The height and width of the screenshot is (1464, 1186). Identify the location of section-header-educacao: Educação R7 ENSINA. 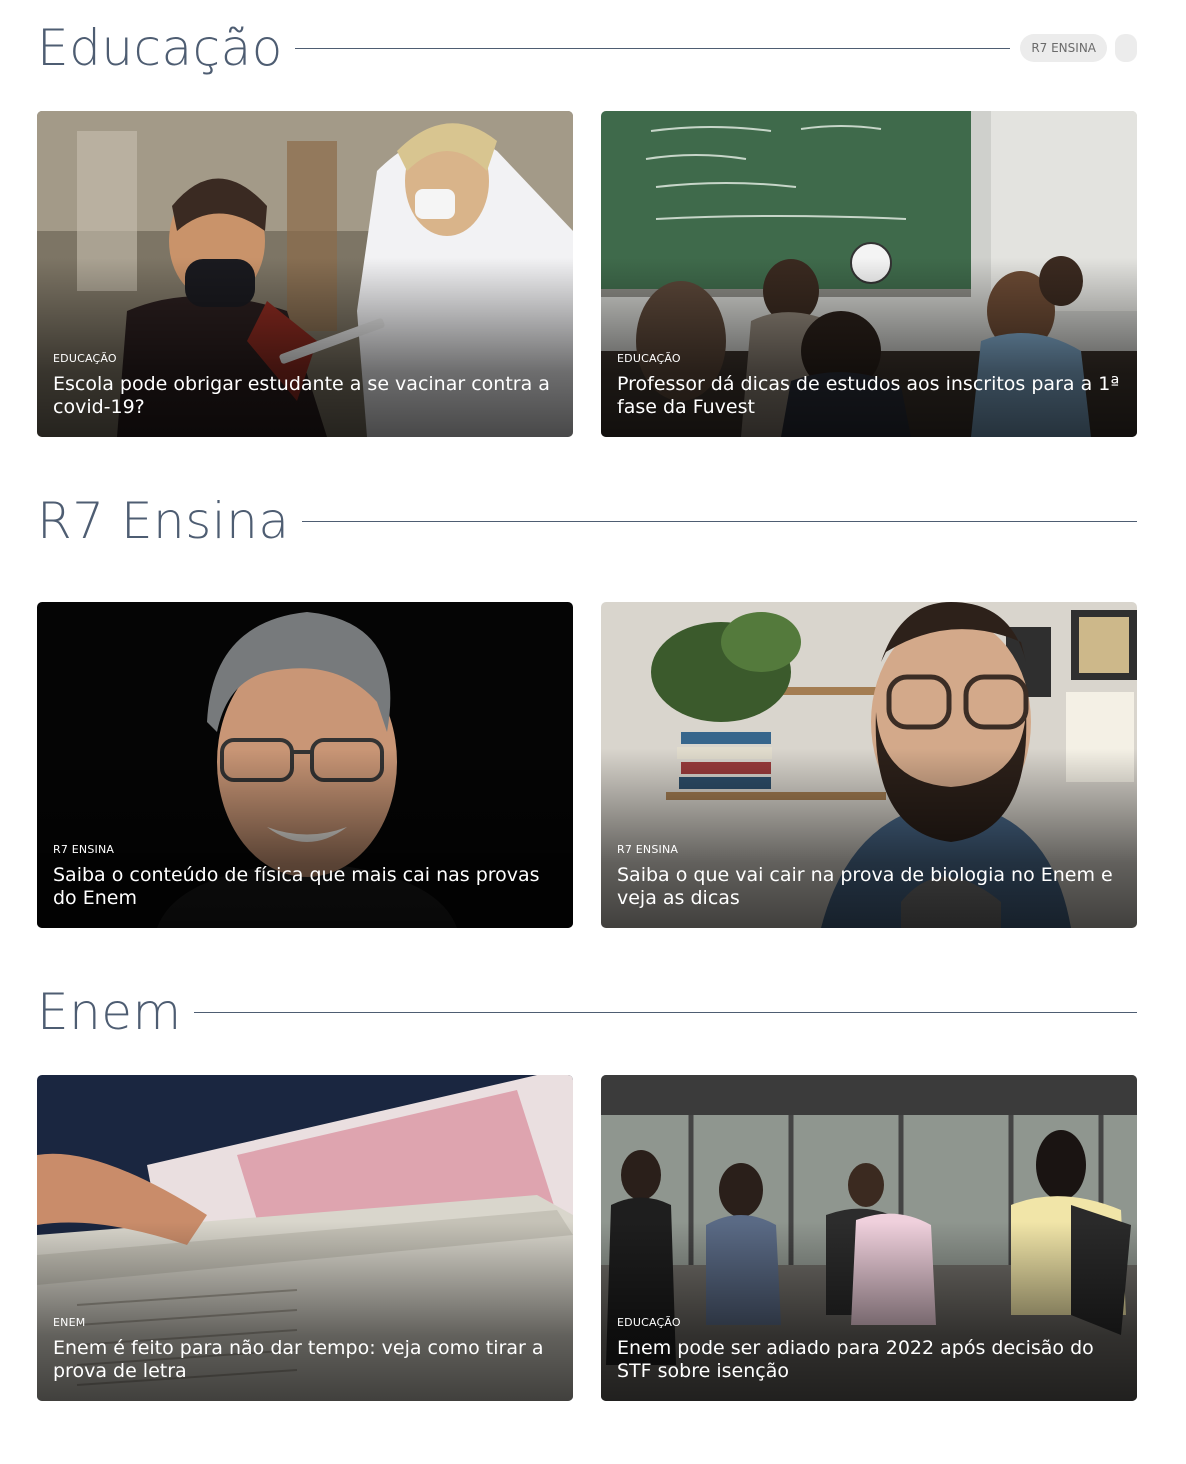
(587, 48).